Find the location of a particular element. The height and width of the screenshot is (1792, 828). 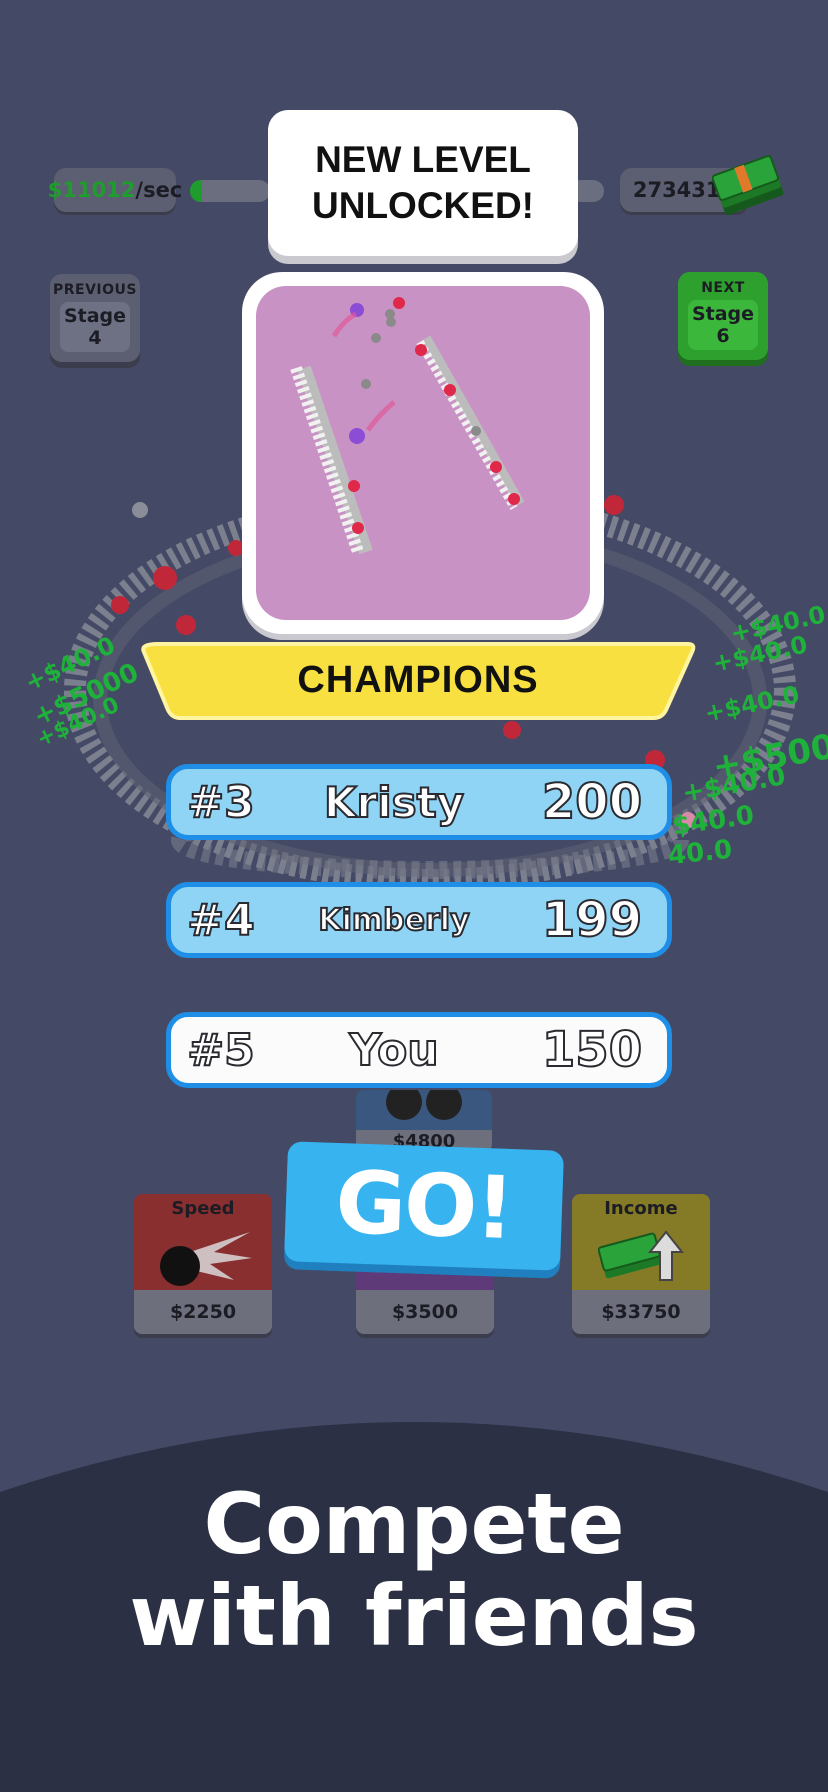

leaderboard-row: #3 Kristy 200 is located at coordinates (419, 802).